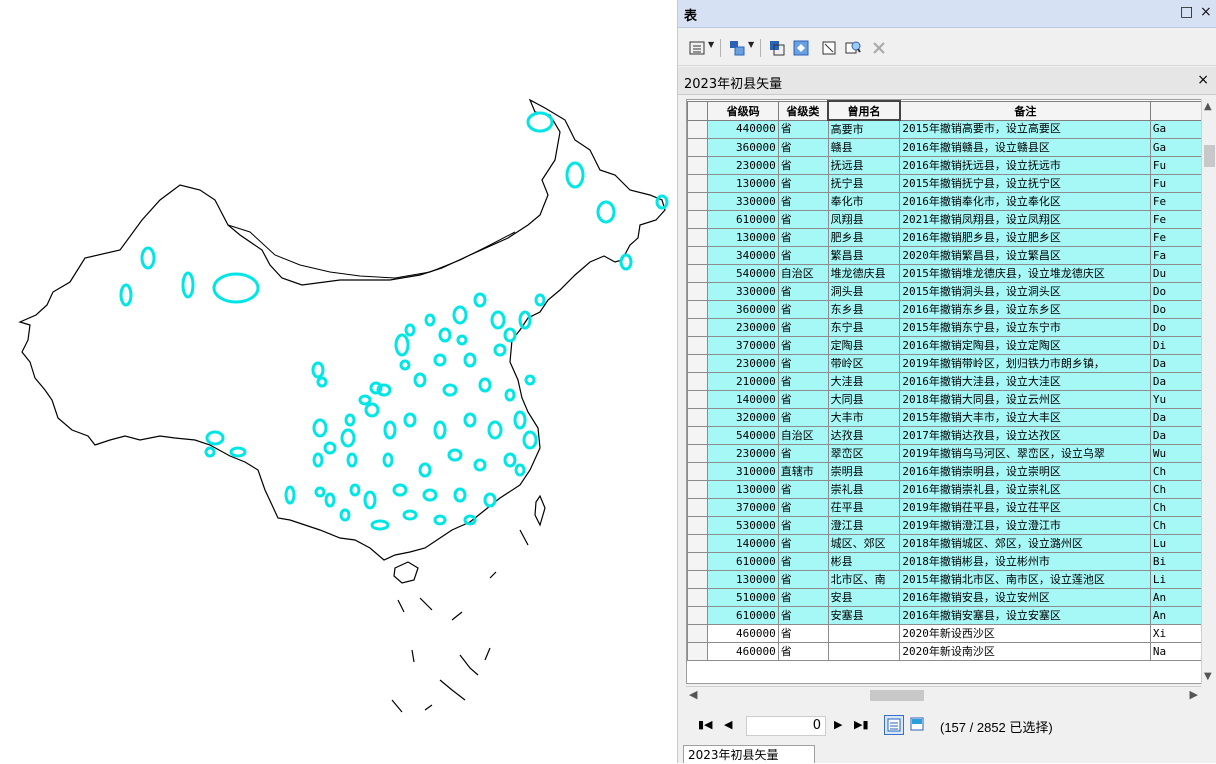  I want to click on cell-code: 610000, so click(743, 615).